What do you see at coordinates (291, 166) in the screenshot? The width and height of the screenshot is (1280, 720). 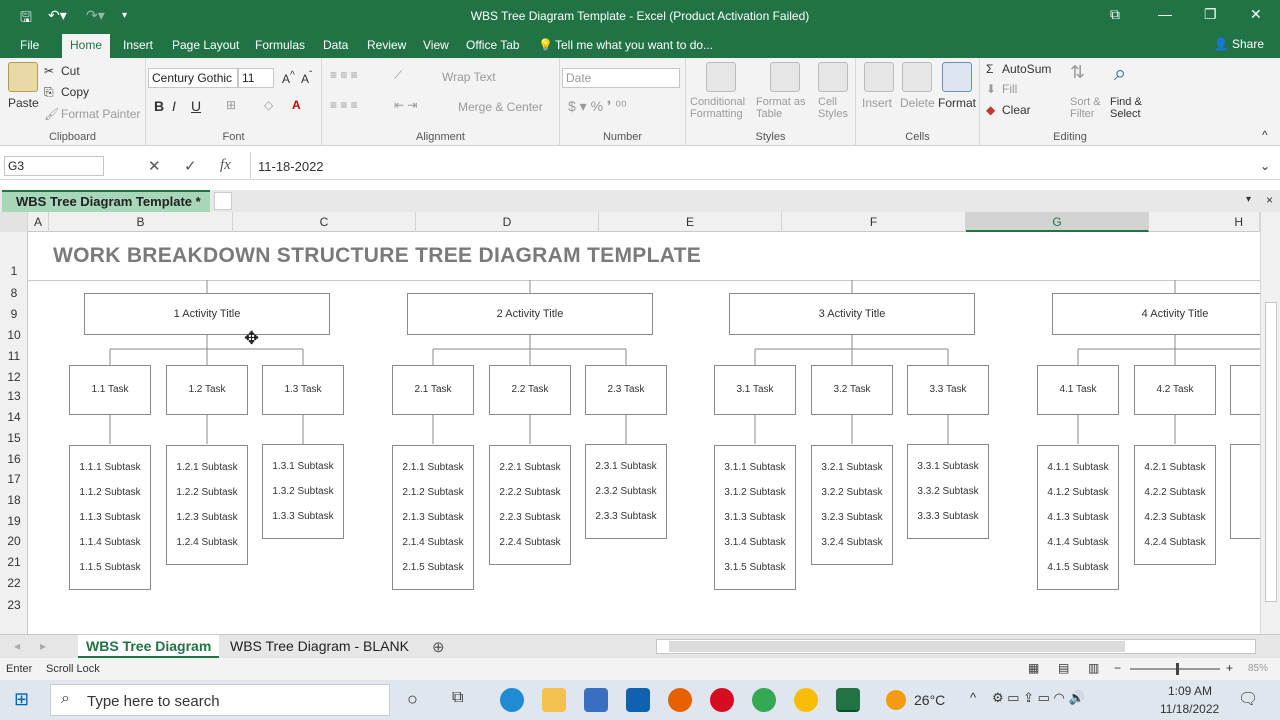 I see `formula-input: 11-18-2022` at bounding box center [291, 166].